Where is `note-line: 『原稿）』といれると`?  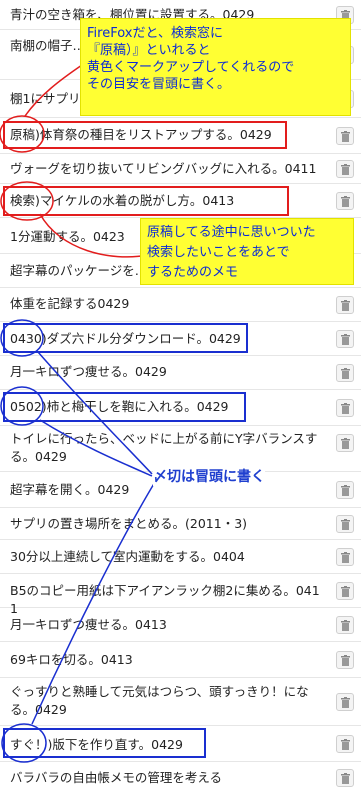 note-line: 『原稿）』といれると is located at coordinates (149, 50).